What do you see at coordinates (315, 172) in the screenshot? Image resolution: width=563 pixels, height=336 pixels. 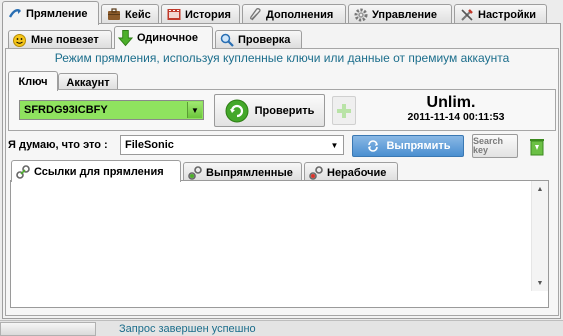 I see `links-broken-icon` at bounding box center [315, 172].